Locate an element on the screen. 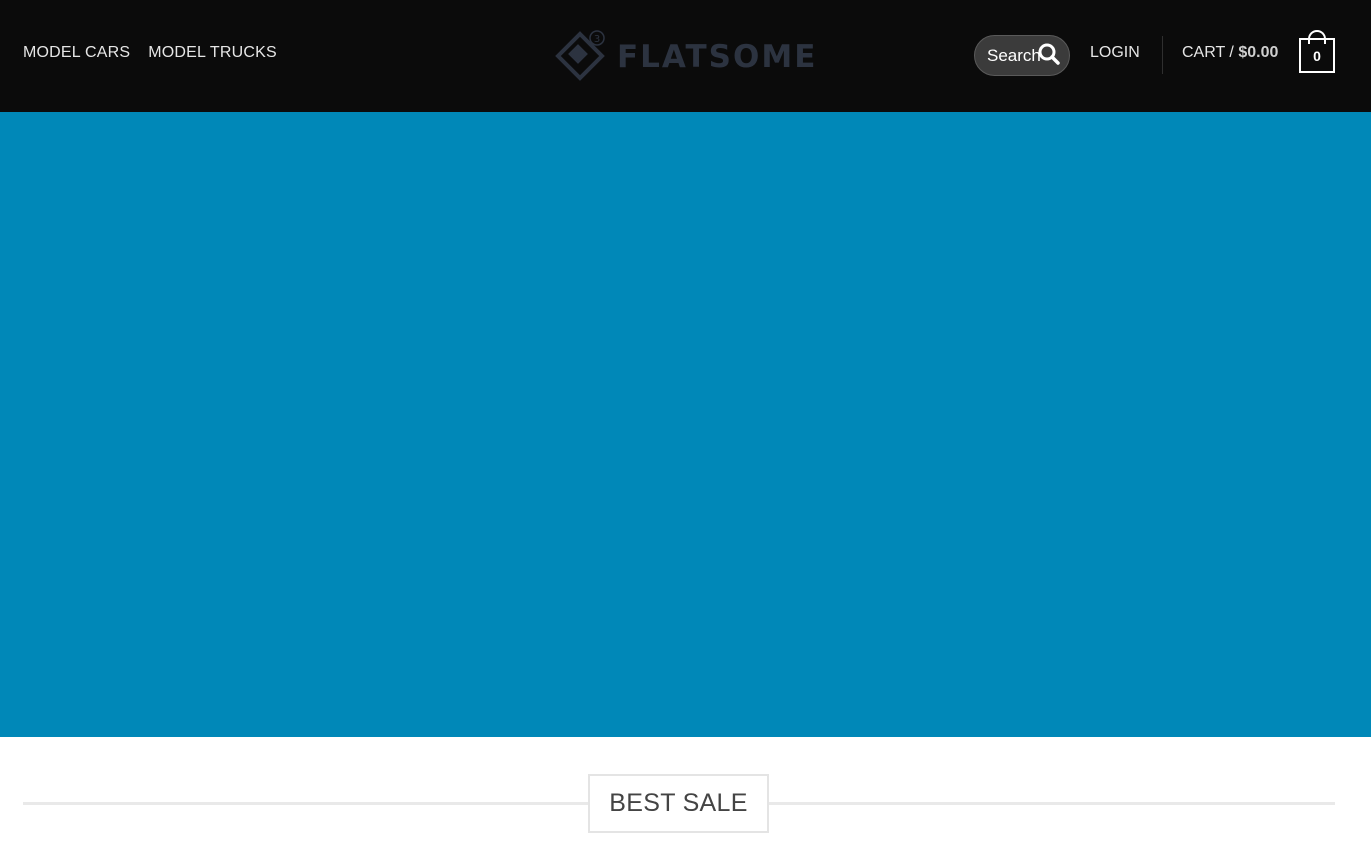 This screenshot has height=868, width=1371. cart-amount: $0.00 is located at coordinates (1258, 52).